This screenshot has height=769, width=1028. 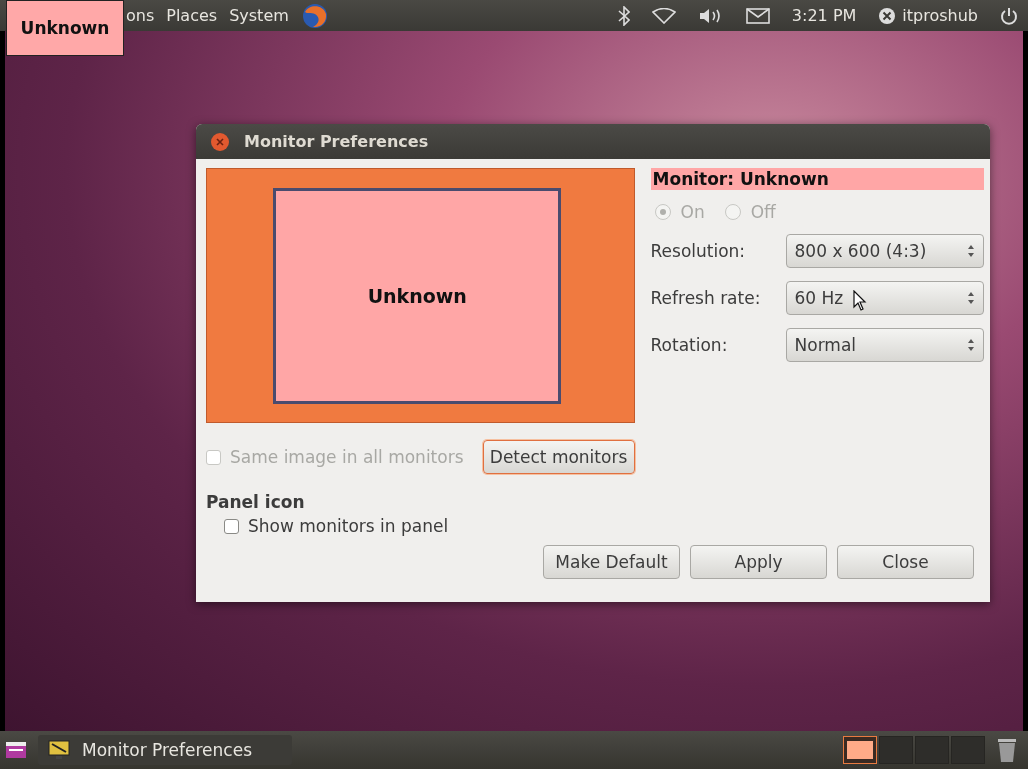 I want to click on setting-label: Refresh rate:, so click(x=706, y=298).